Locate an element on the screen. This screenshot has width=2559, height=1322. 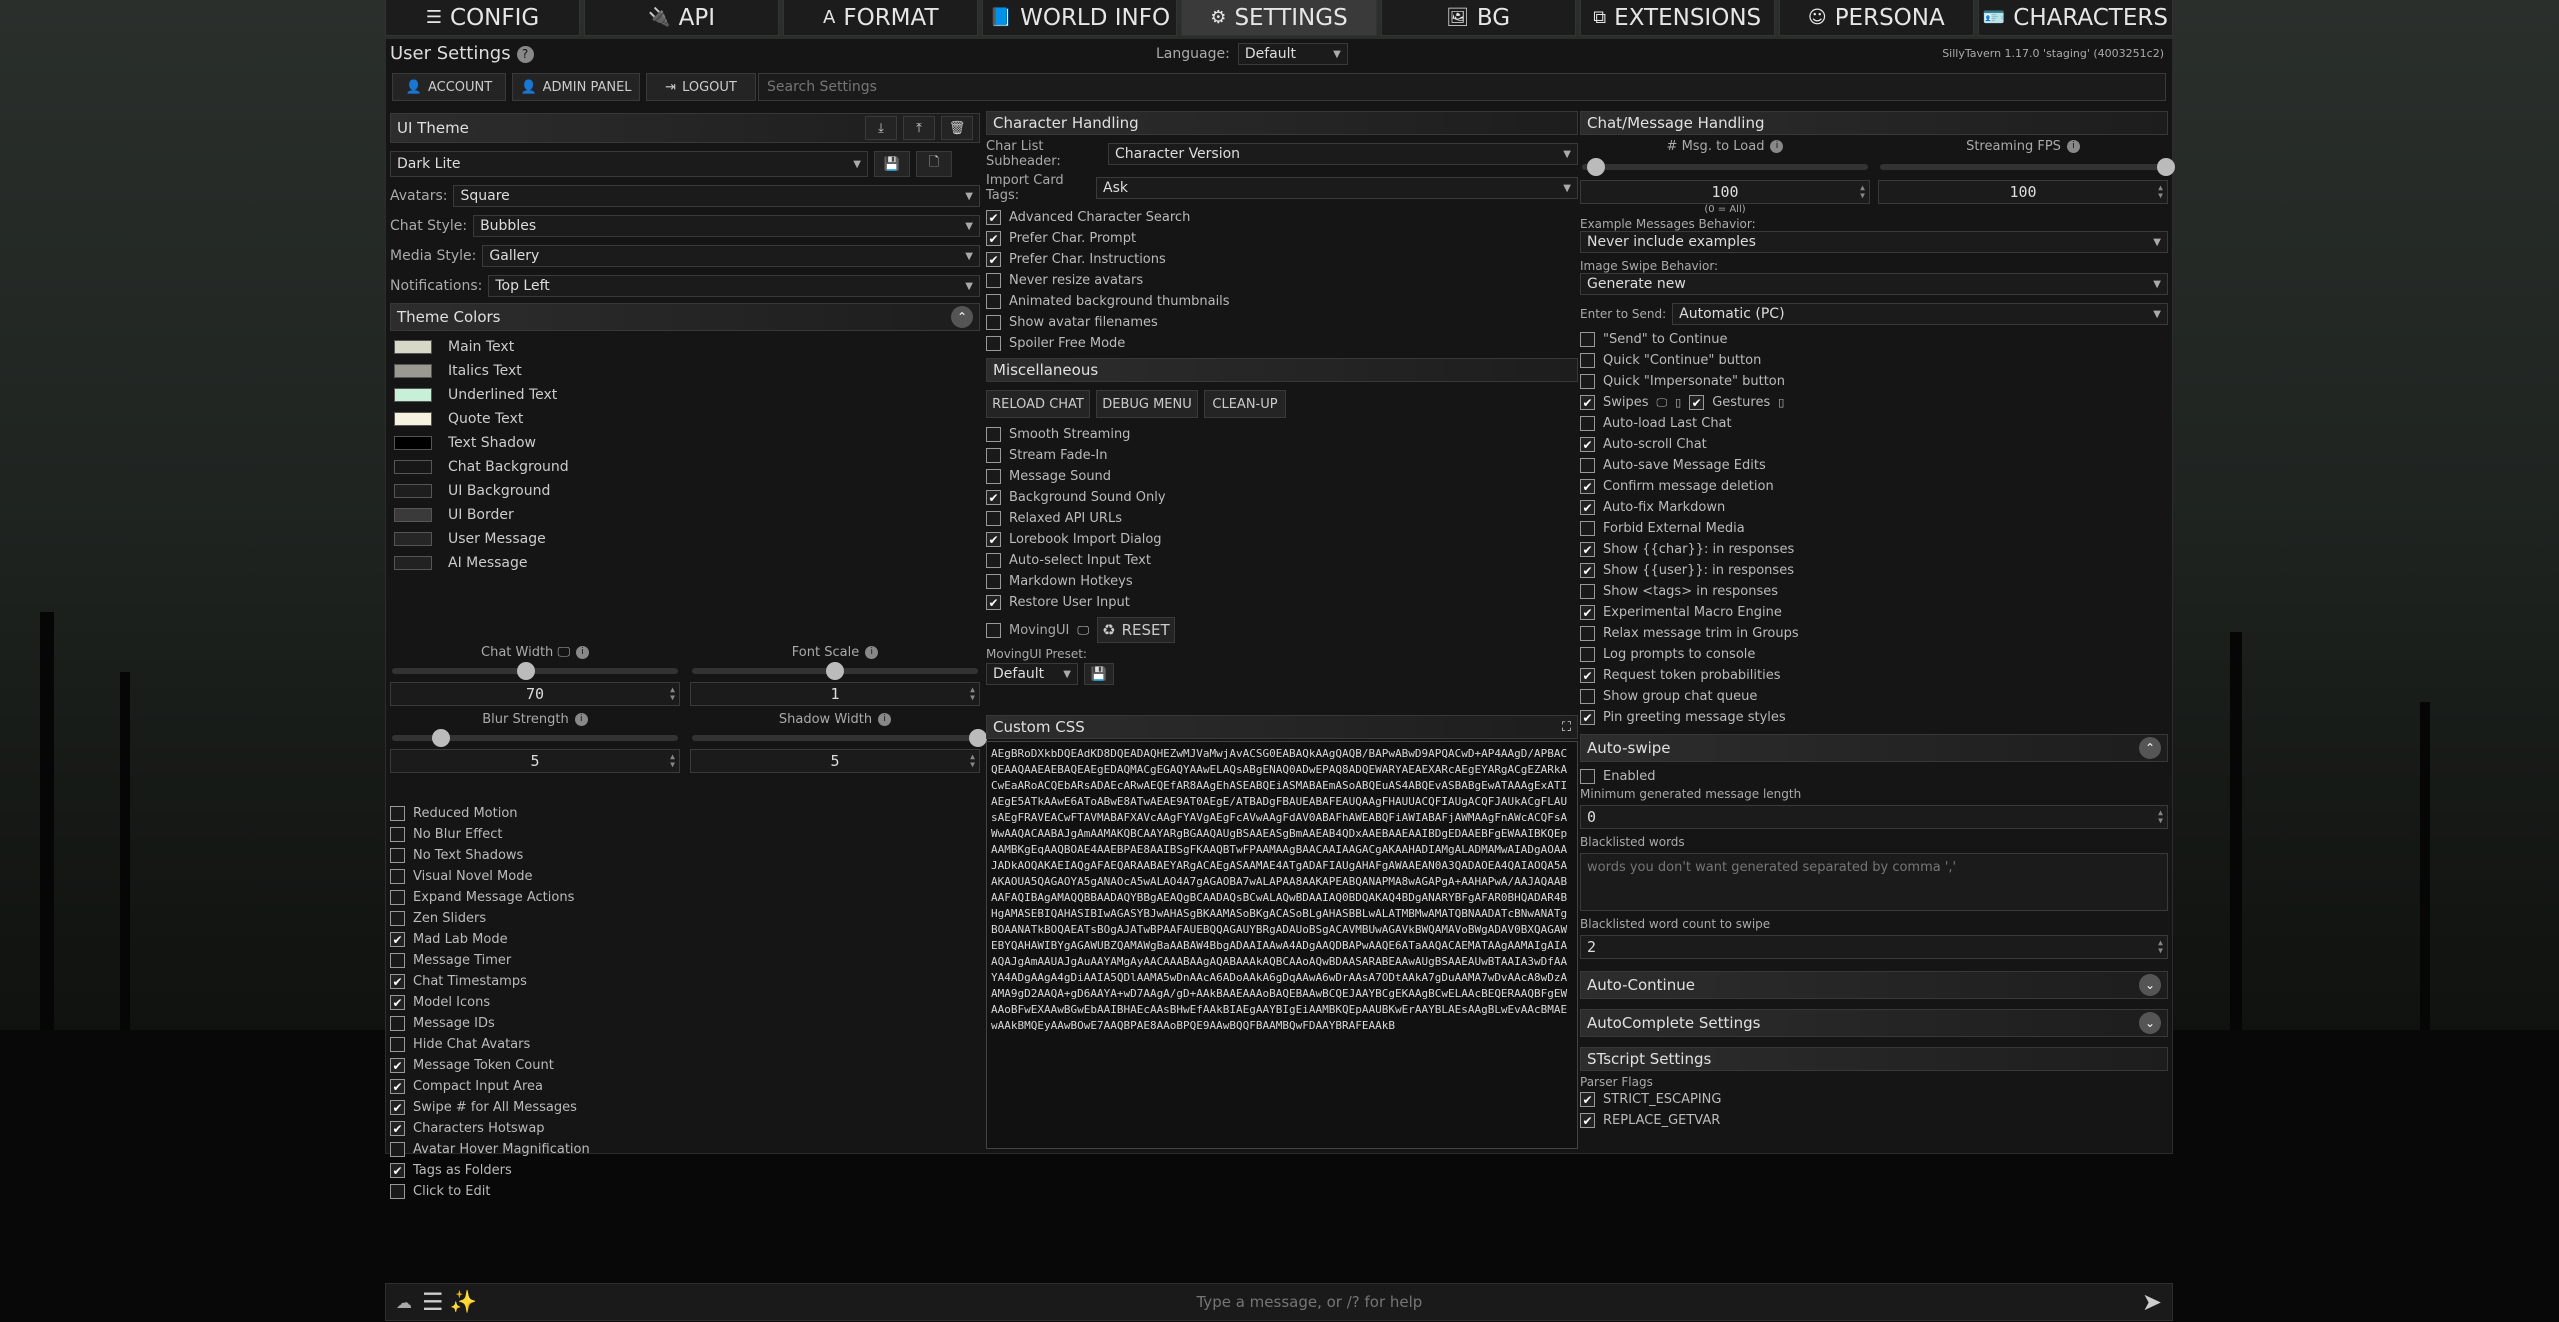
toggle-row: Relax message trim in Groups is located at coordinates (1874, 633).